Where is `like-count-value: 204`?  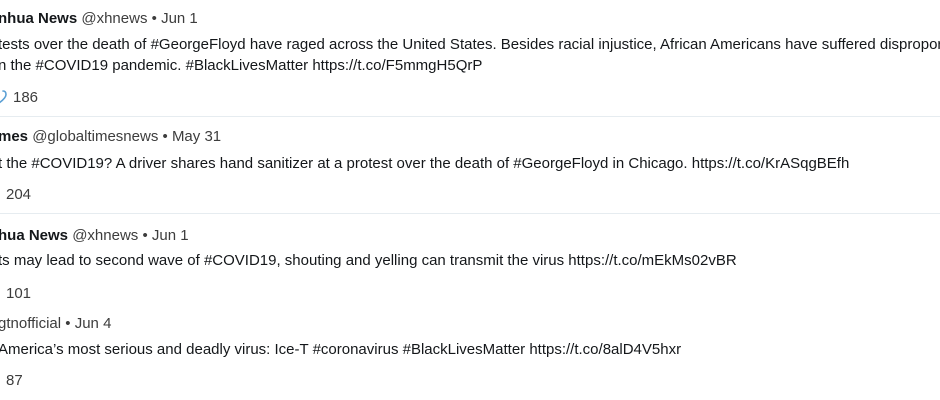
like-count-value: 204 is located at coordinates (19, 194).